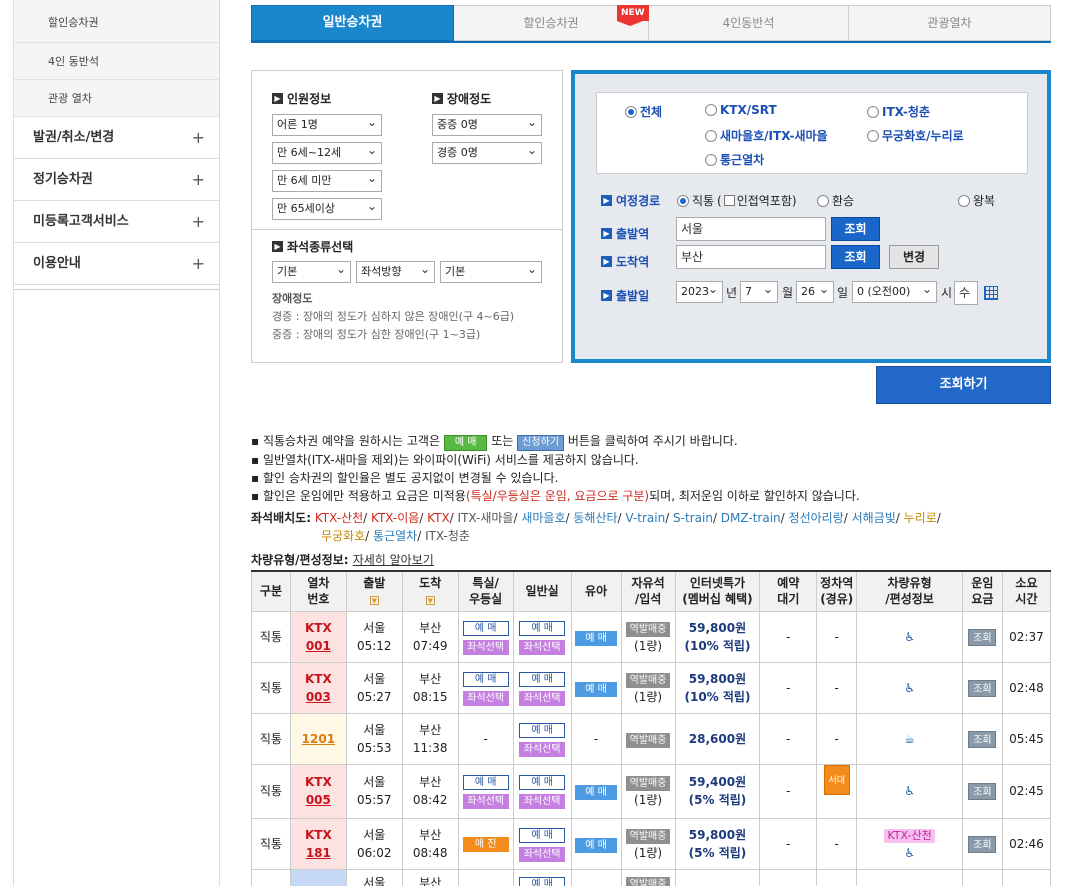 The height and width of the screenshot is (886, 1090). I want to click on radio-mugunghwa: 무궁화호/누리로, so click(915, 135).